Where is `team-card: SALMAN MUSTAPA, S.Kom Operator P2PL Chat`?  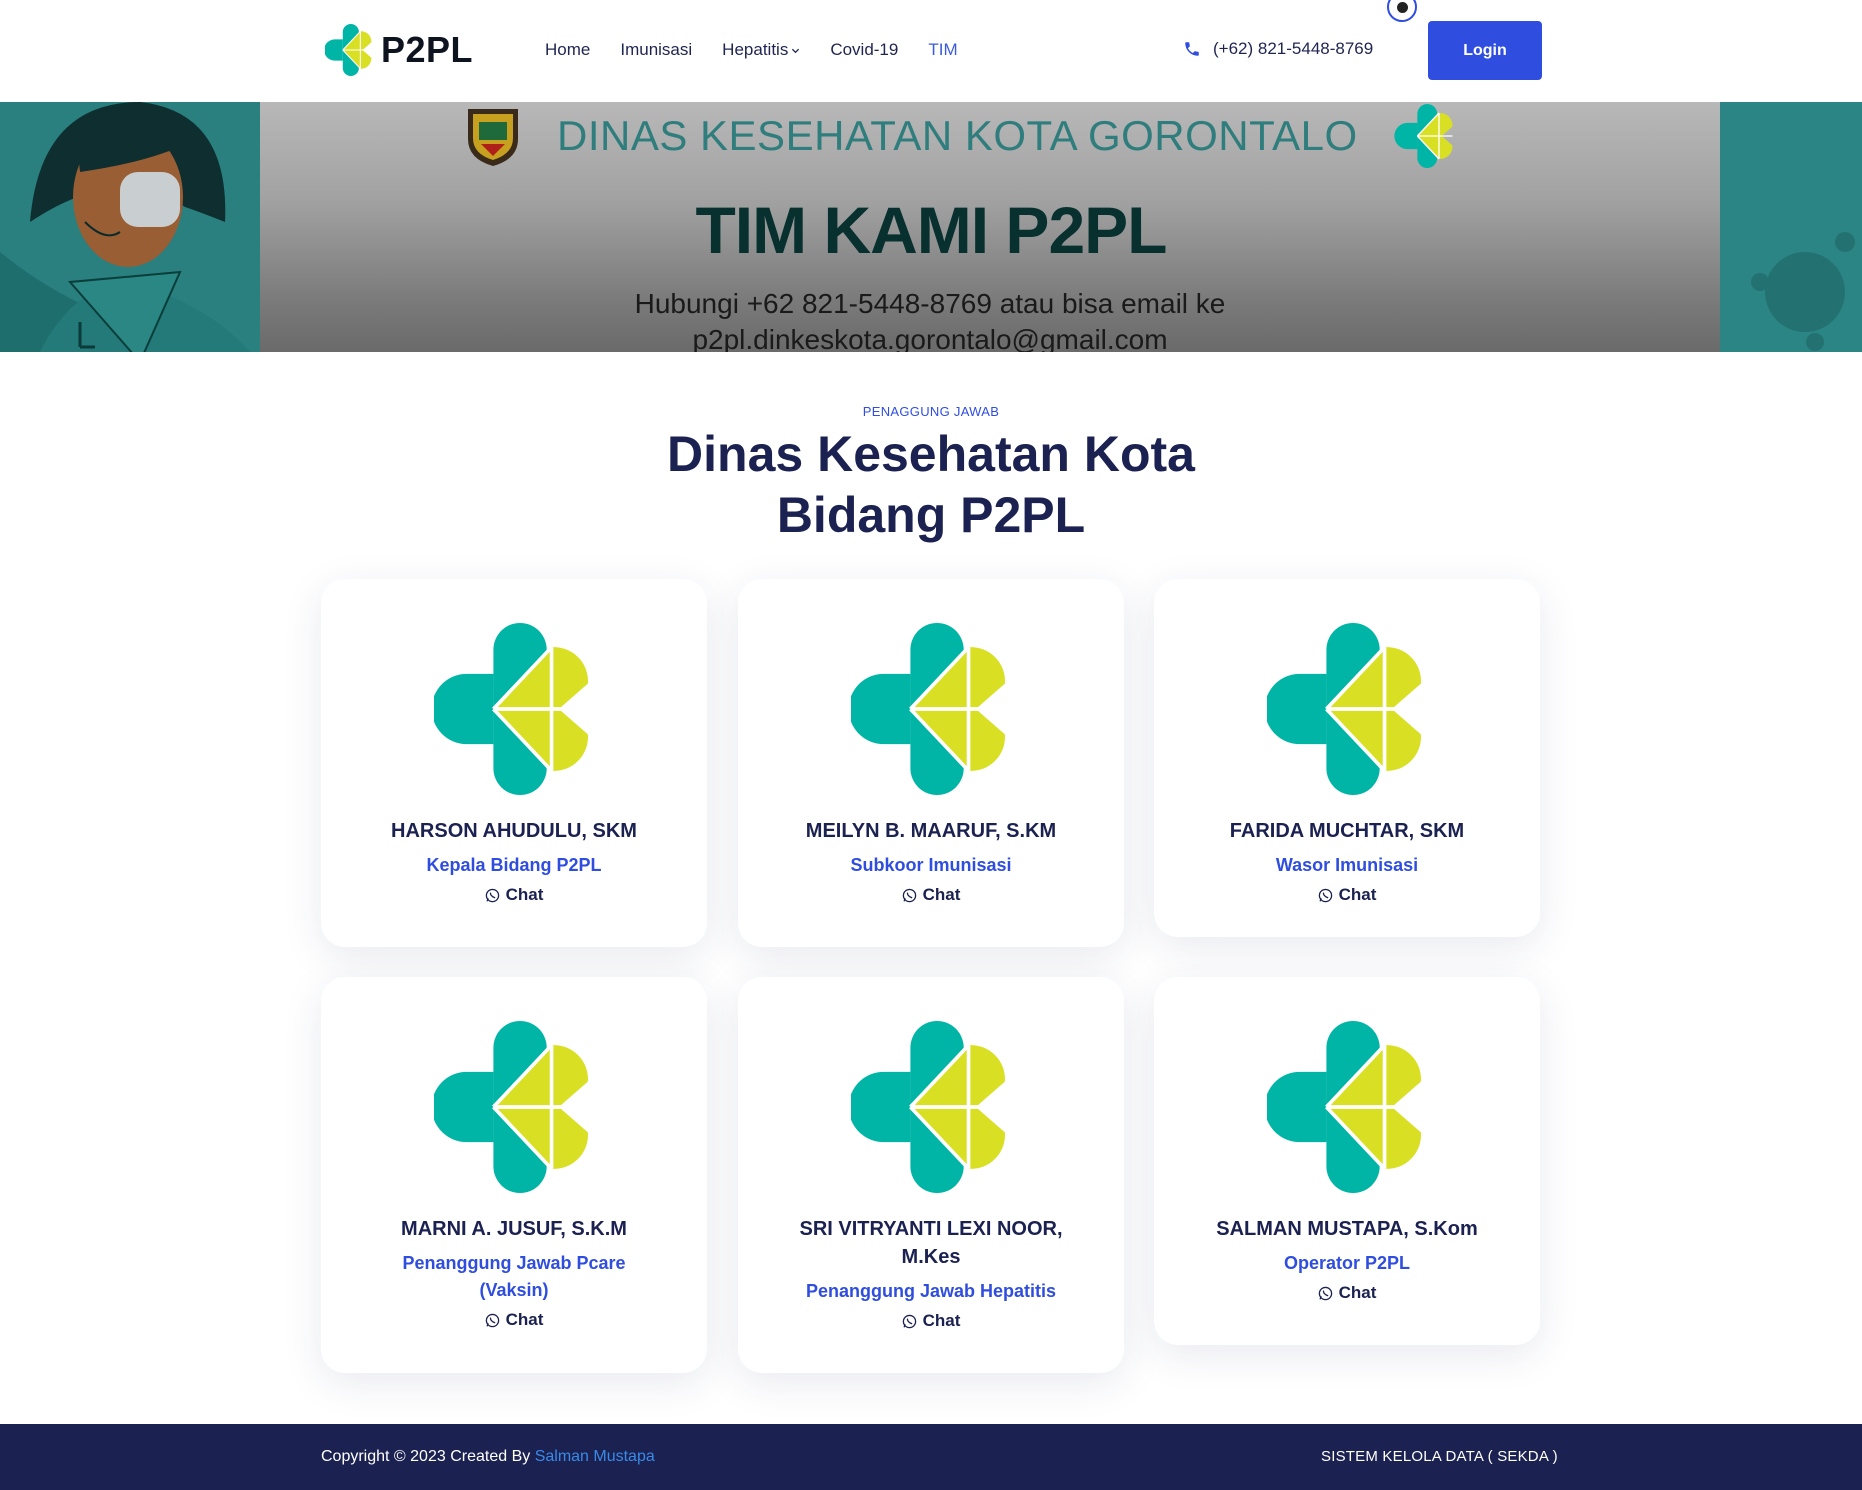 team-card: SALMAN MUSTAPA, S.Kom Operator P2PL Chat is located at coordinates (1347, 1161).